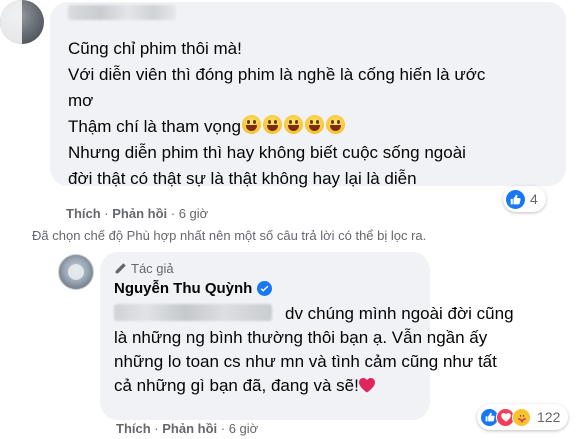 The height and width of the screenshot is (439, 580). What do you see at coordinates (122, 12) in the screenshot?
I see `blurred-commenter-name` at bounding box center [122, 12].